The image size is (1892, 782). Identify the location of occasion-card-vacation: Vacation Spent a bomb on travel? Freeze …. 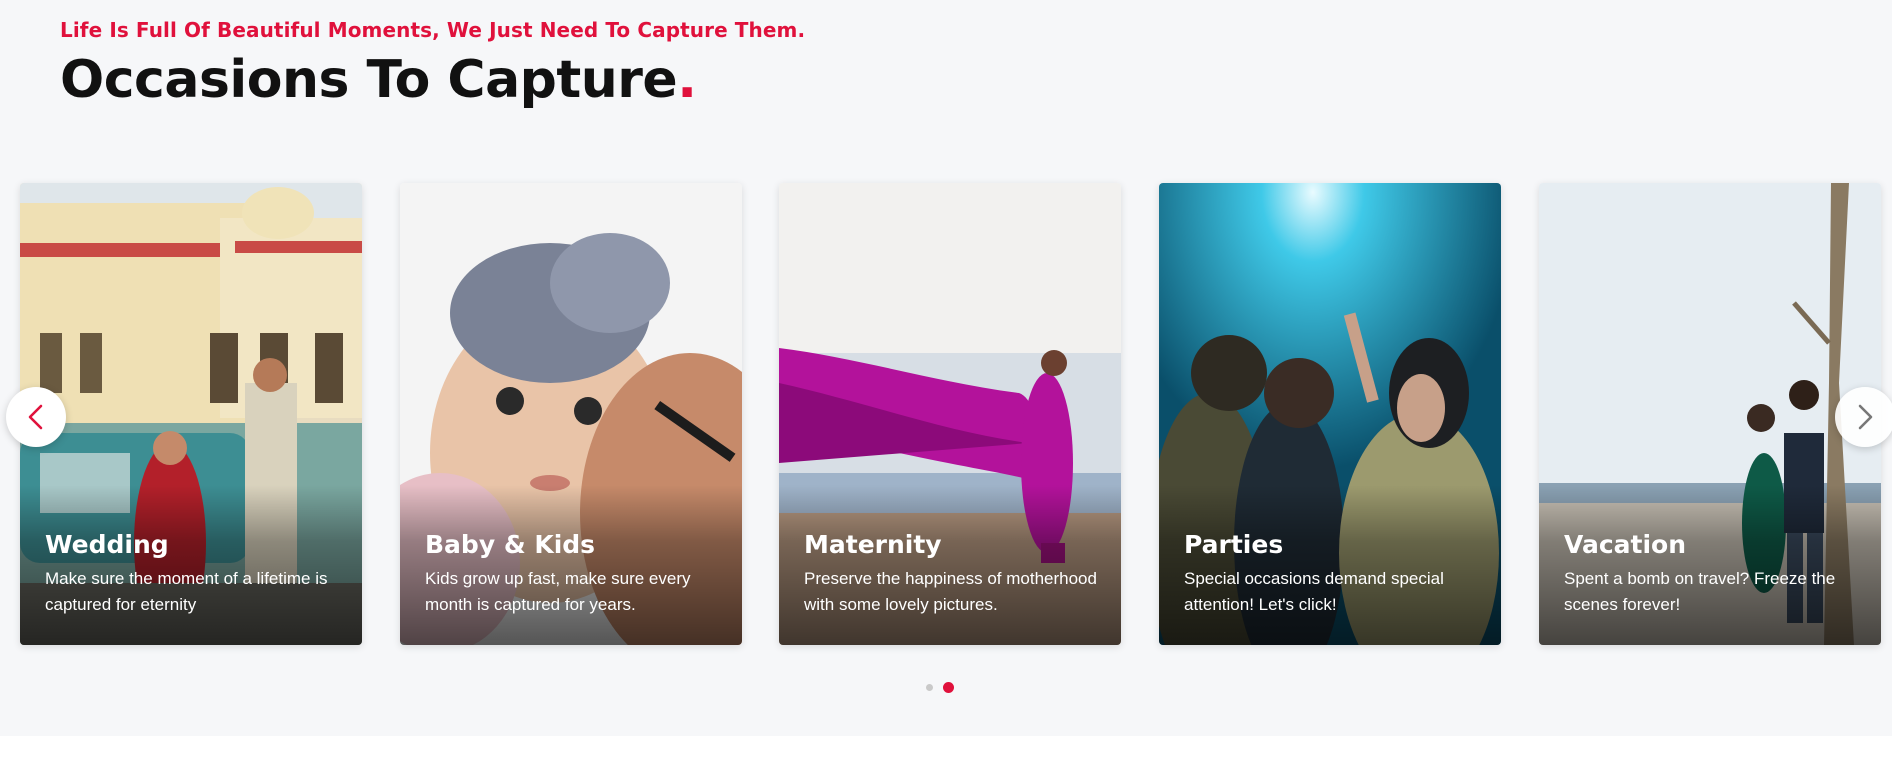
(1710, 414).